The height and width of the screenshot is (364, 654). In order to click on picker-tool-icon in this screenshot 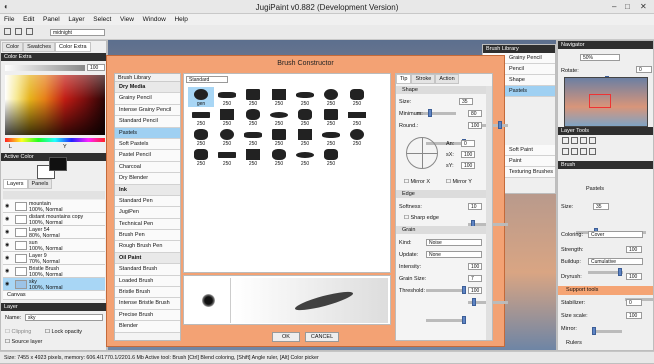, I will do `click(574, 151)`.